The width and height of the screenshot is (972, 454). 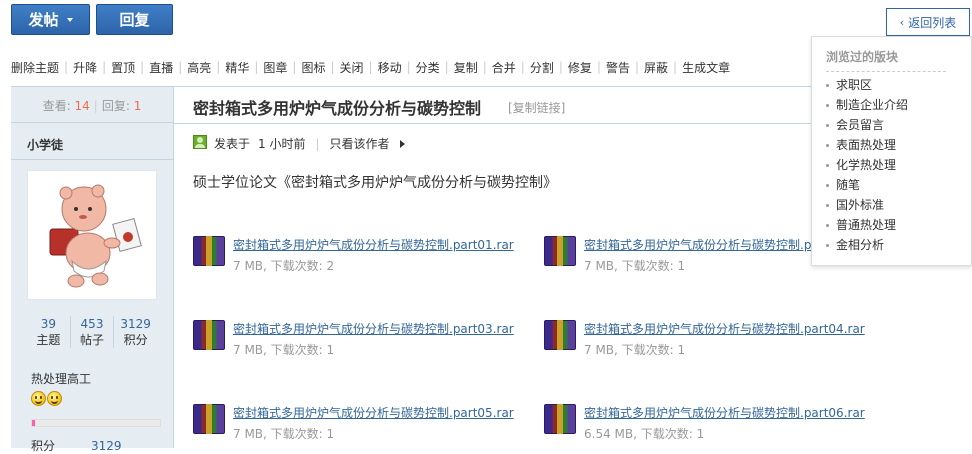 I want to click on post-button: 发帖, so click(x=50, y=19).